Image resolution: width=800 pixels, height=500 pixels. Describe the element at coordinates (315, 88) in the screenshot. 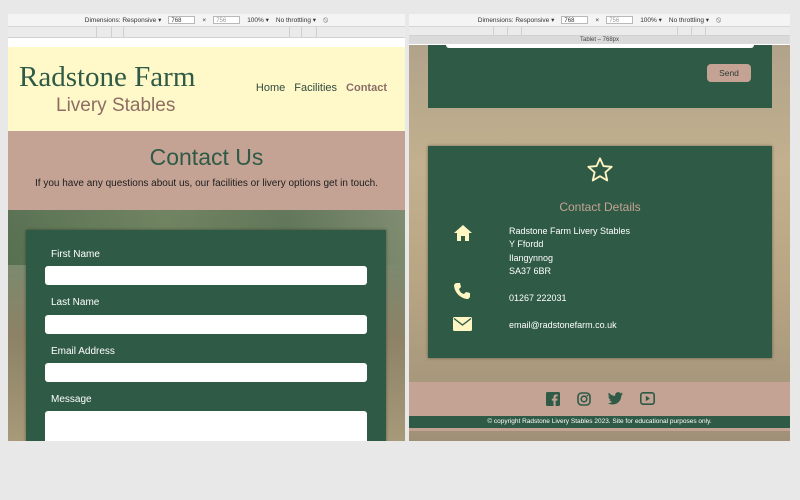

I see `nav-facilities: Facilities` at that location.